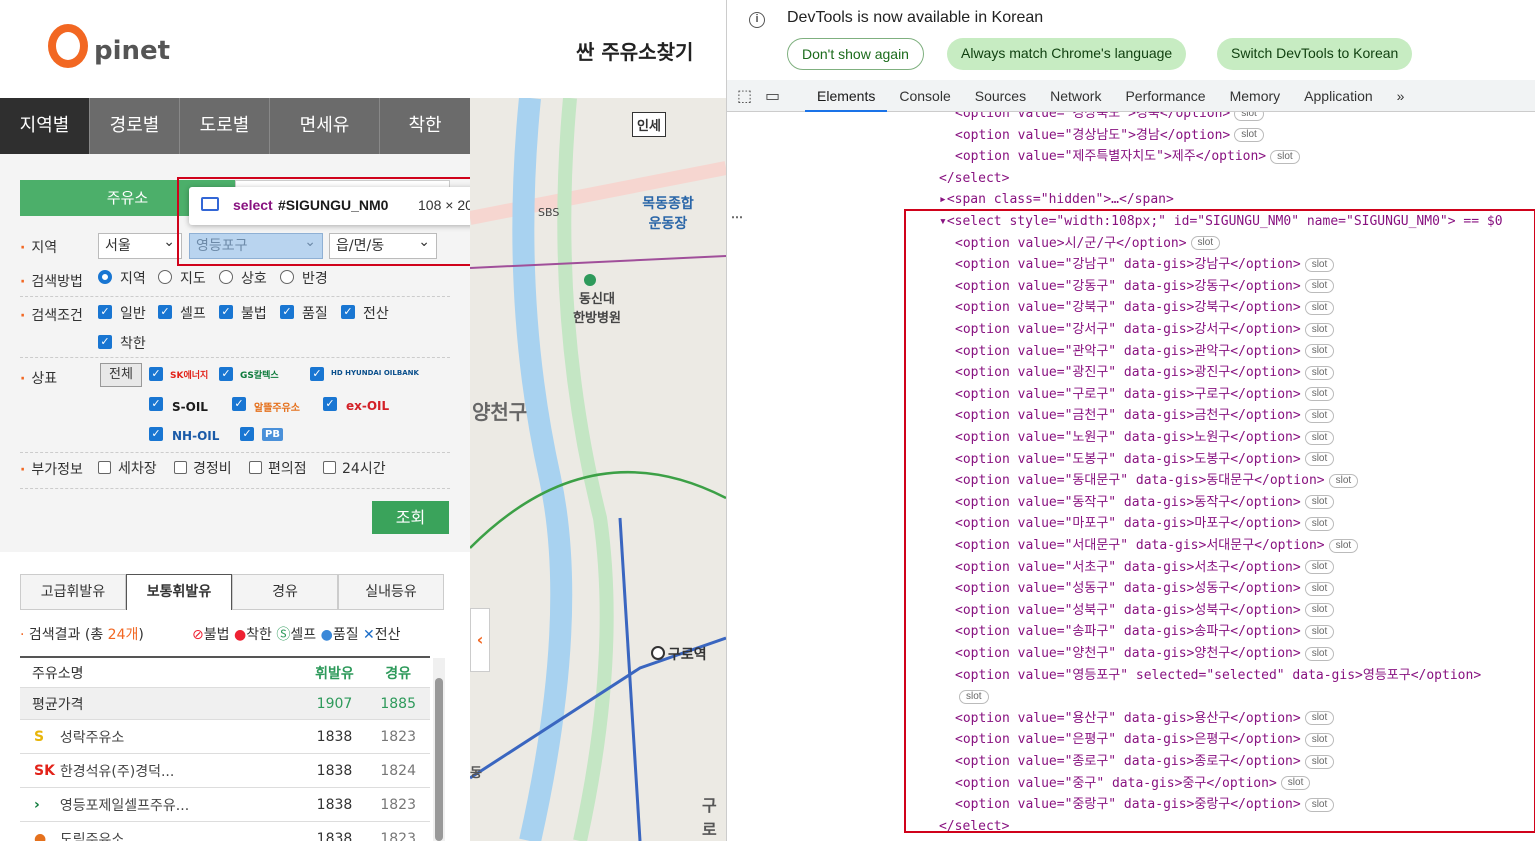 Image resolution: width=1535 pixels, height=841 pixels. I want to click on alddeul-icon: ●, so click(40, 836).